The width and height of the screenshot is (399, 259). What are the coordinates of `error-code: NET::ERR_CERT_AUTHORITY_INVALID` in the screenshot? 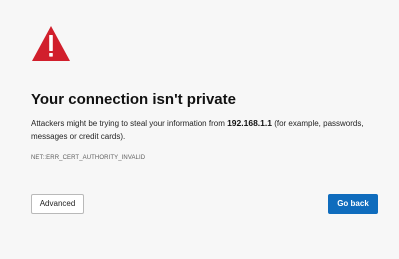 It's located at (88, 158).